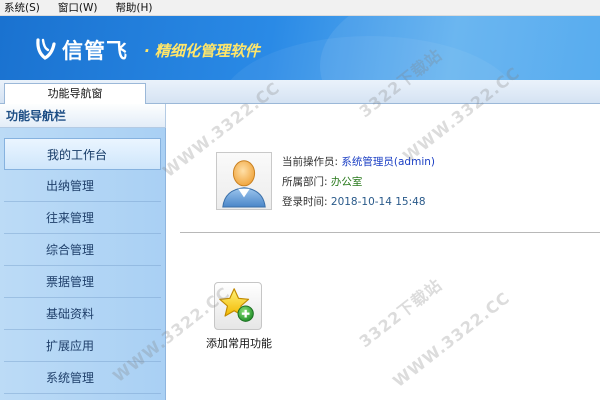 The width and height of the screenshot is (600, 400). Describe the element at coordinates (83, 116) in the screenshot. I see `sidebar-title: 功能导航栏` at that location.